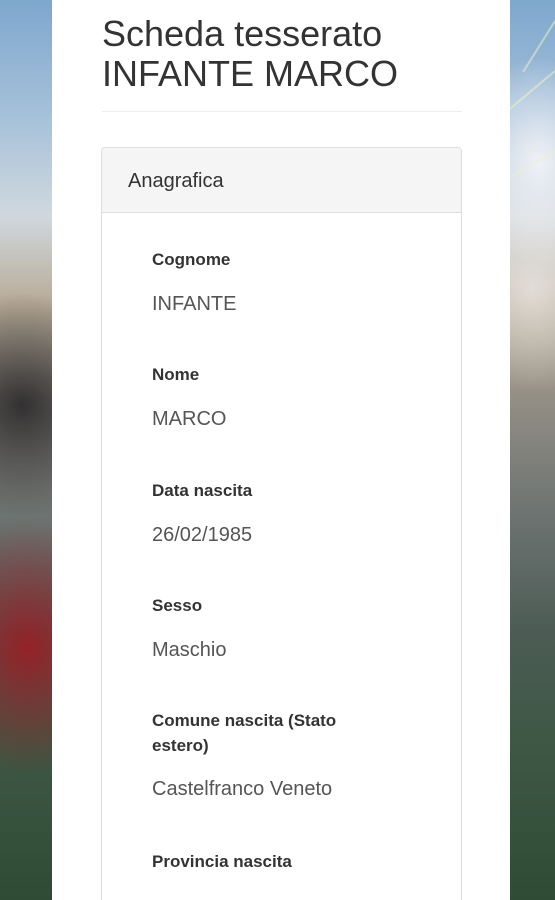  I want to click on field-label: Comune nascita (Stato estero), so click(244, 733).